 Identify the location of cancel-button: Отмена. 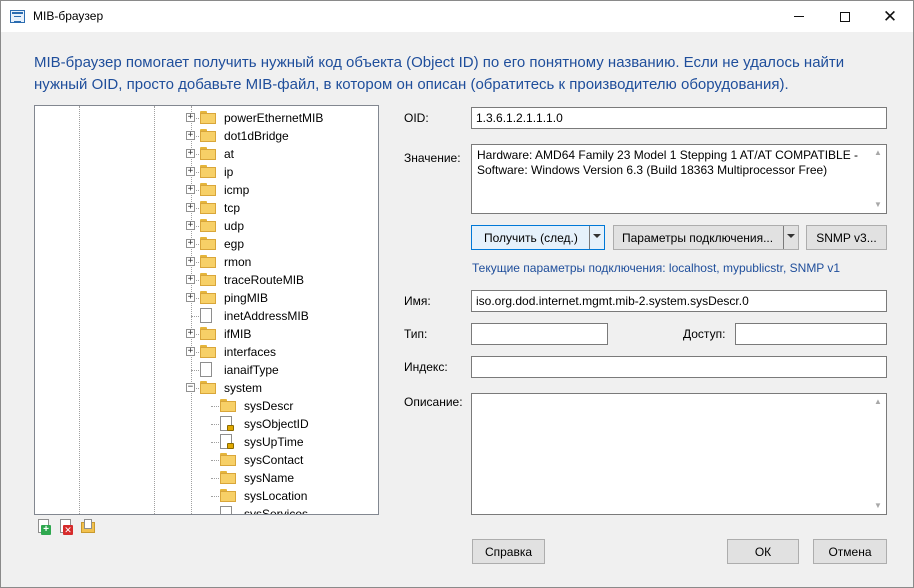
(850, 551).